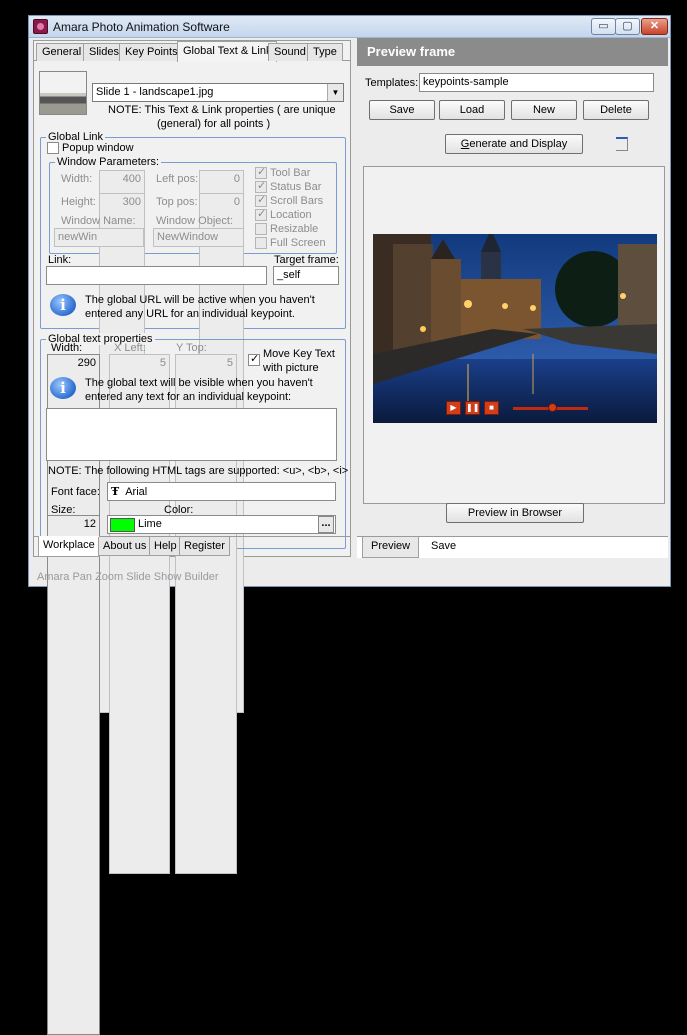 Image resolution: width=687 pixels, height=1035 pixels. I want to click on slide-select-value: Slide 1 - landscape1.jpg, so click(155, 92).